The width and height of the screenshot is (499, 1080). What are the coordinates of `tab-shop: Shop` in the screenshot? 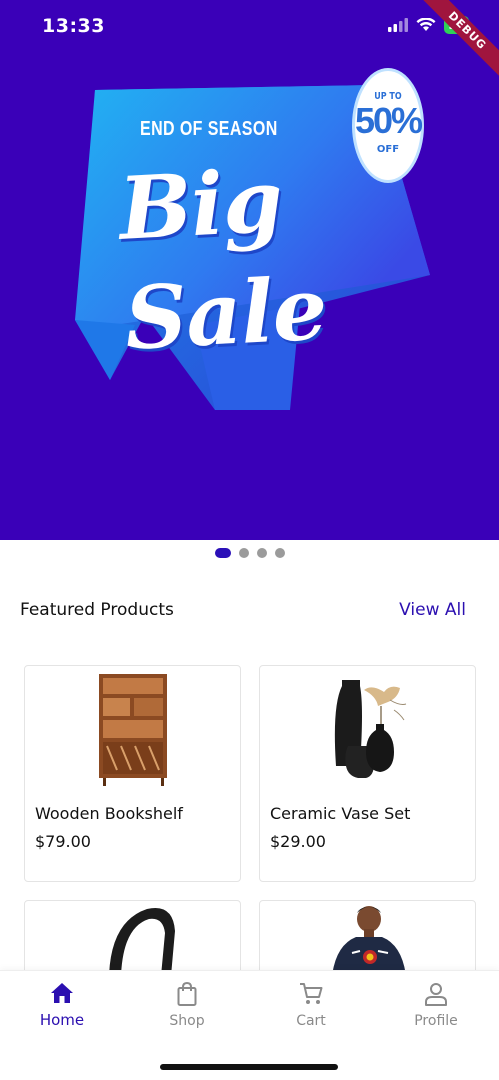 It's located at (187, 1005).